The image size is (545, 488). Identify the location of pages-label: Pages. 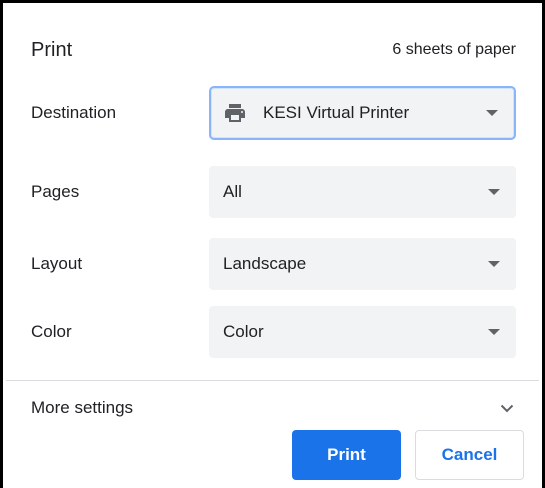
(55, 191).